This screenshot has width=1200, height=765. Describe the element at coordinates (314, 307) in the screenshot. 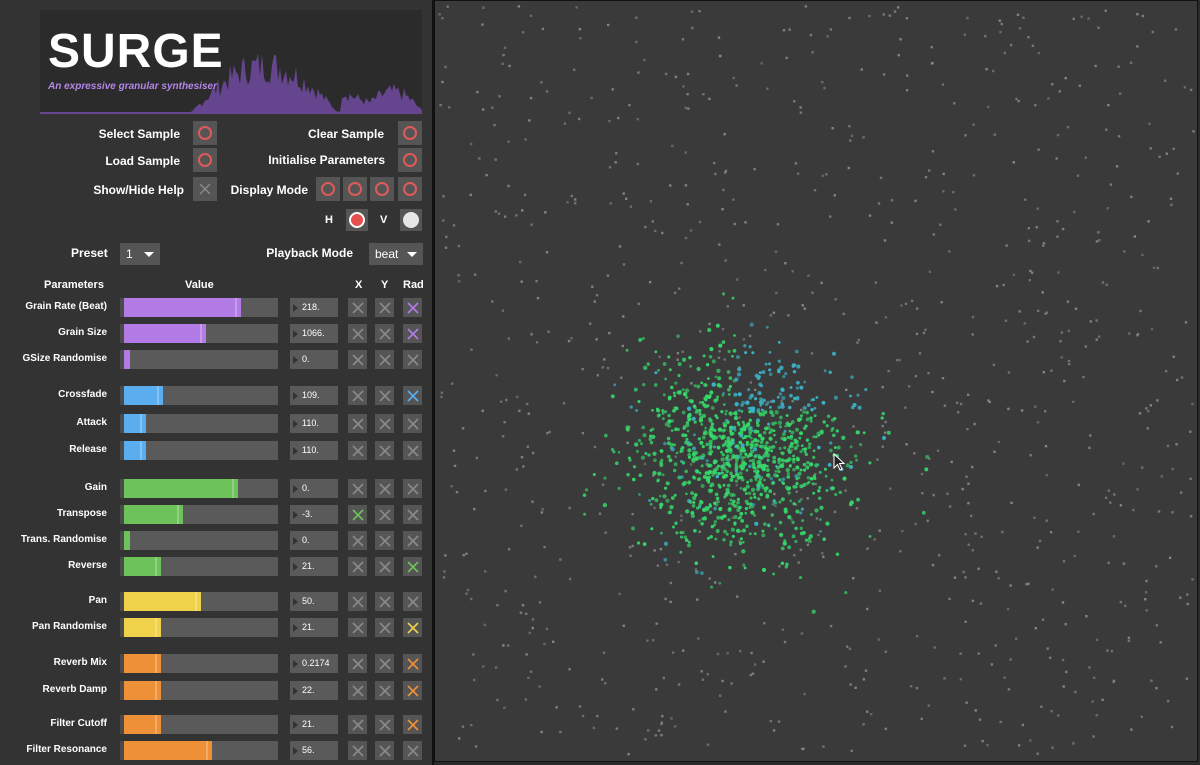

I see `parameter-number-box: 218.` at that location.